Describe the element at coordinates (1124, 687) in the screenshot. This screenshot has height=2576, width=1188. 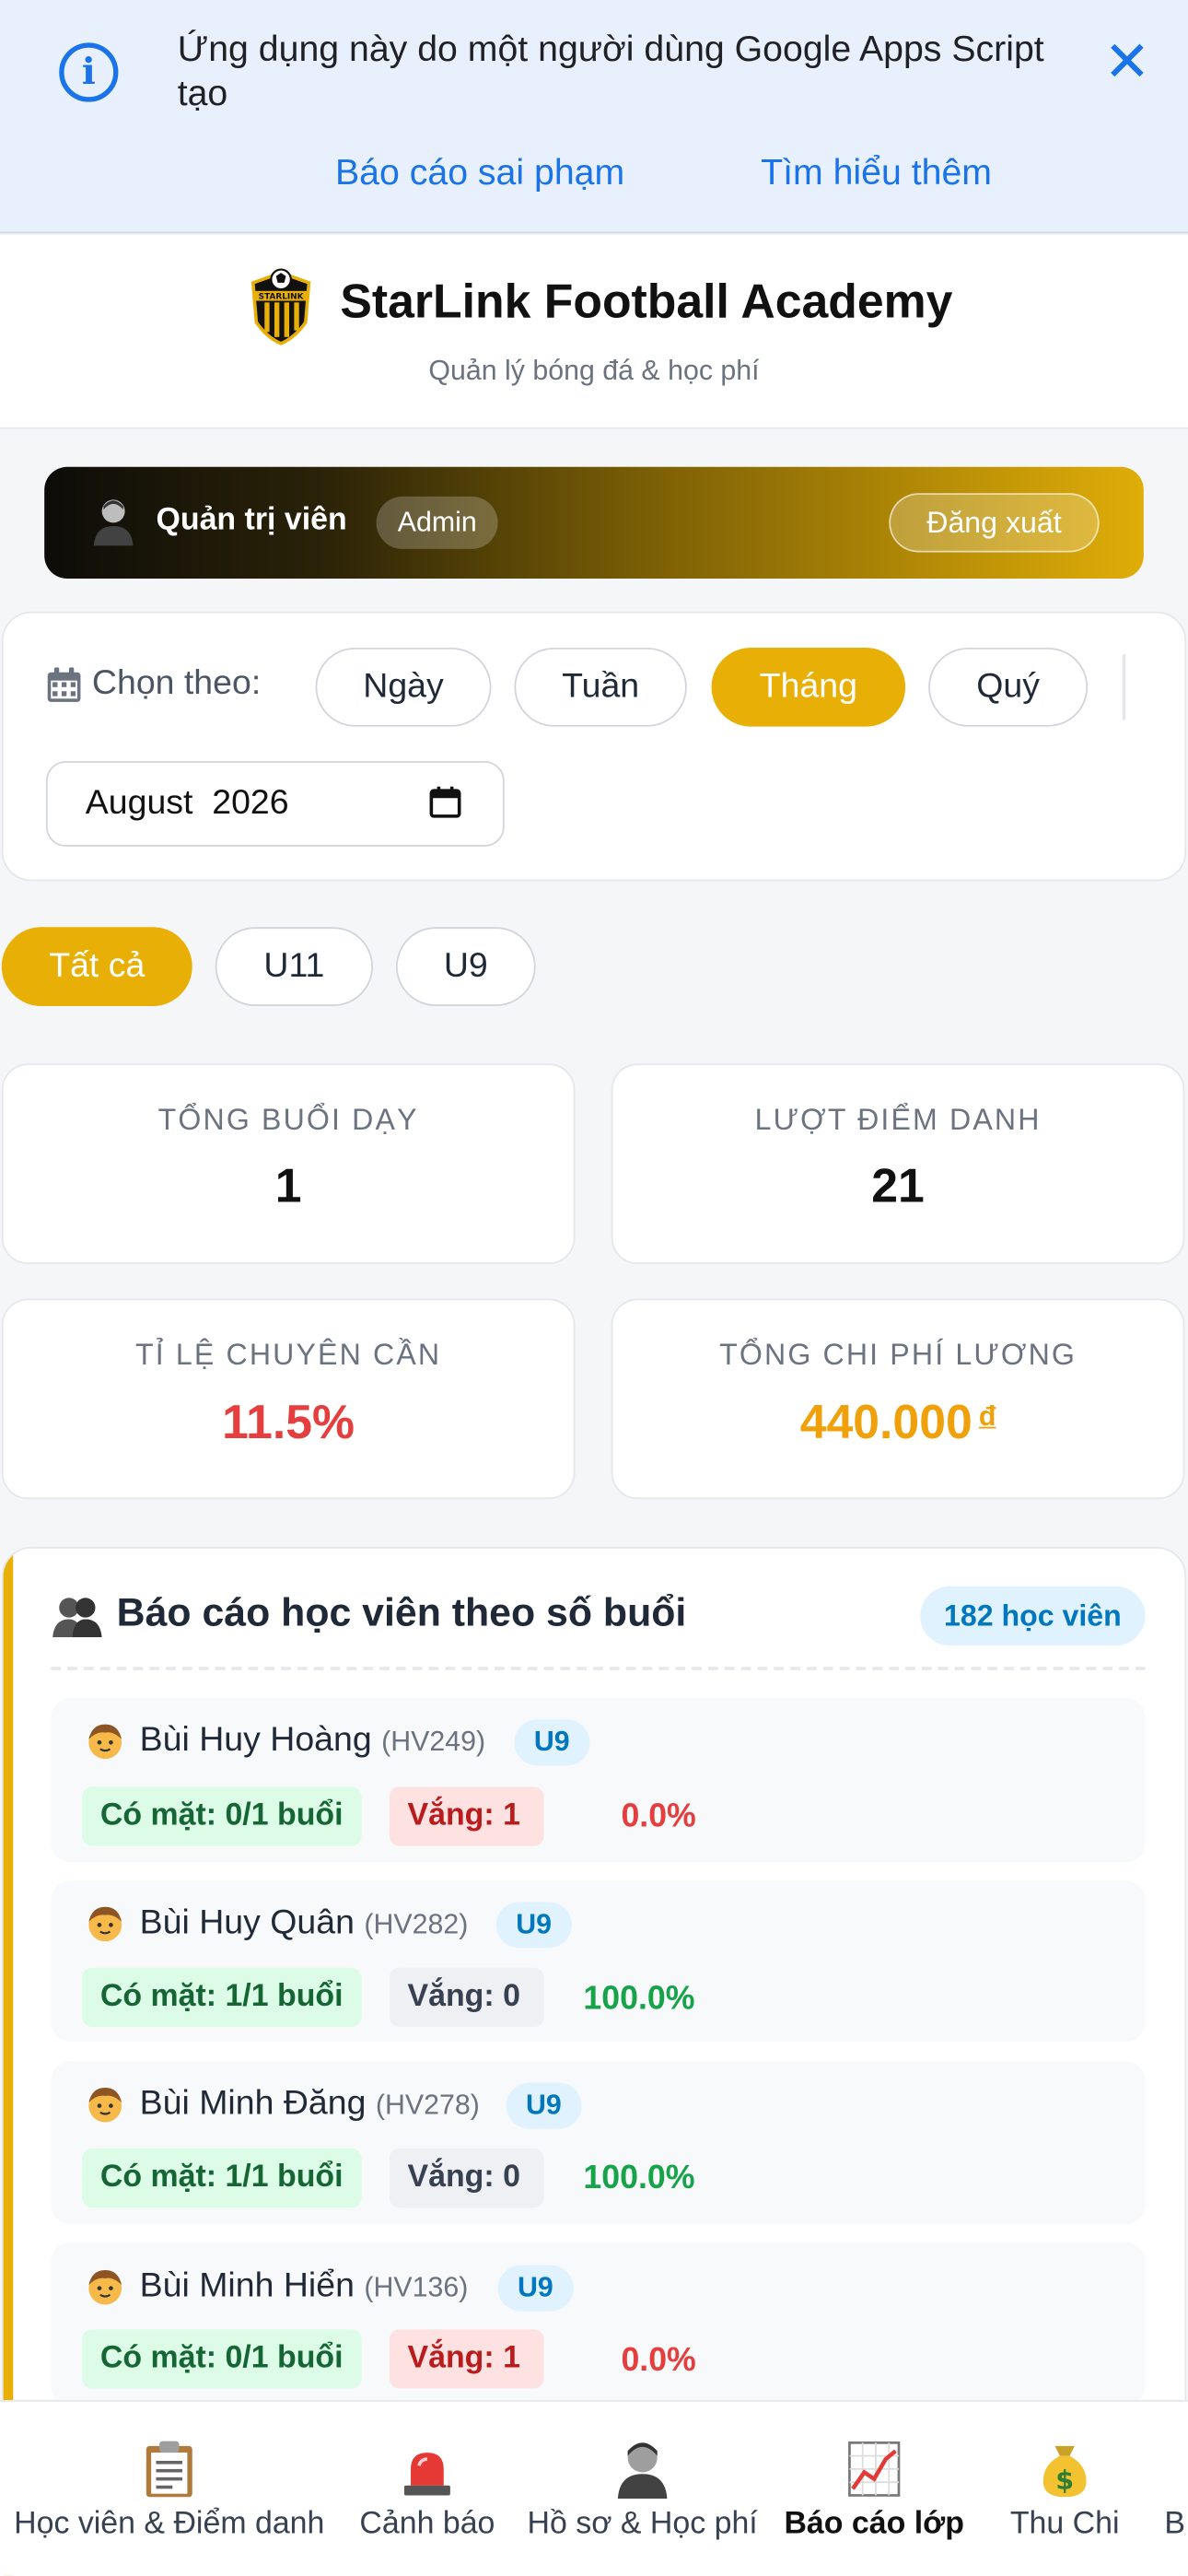
I see `filter-divider` at that location.